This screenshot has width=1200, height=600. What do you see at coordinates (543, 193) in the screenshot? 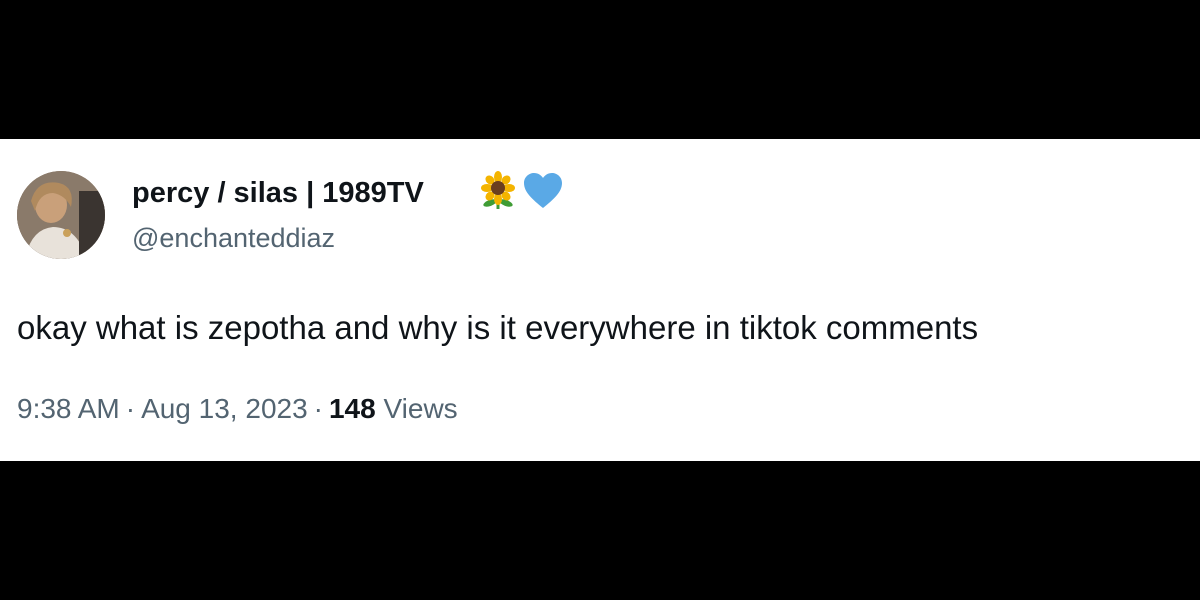
I see `blue-heart-icon` at bounding box center [543, 193].